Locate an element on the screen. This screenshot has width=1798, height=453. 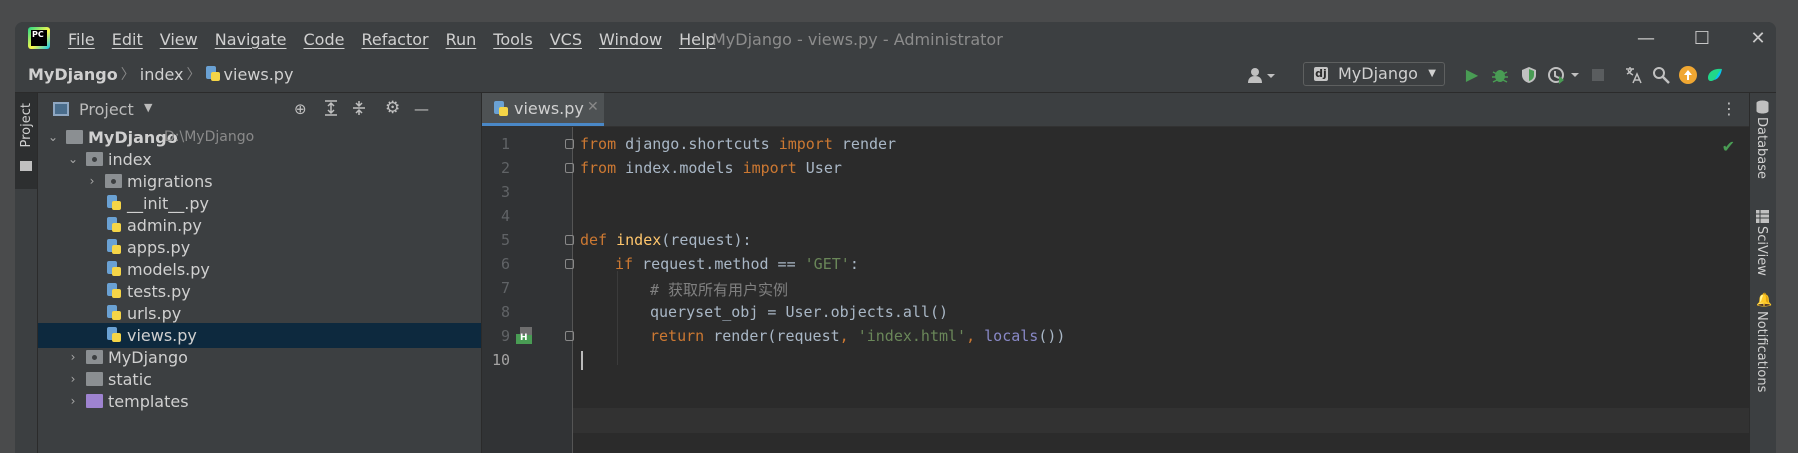
code-line-8: queryset_obj = User.objects.all() is located at coordinates (799, 312).